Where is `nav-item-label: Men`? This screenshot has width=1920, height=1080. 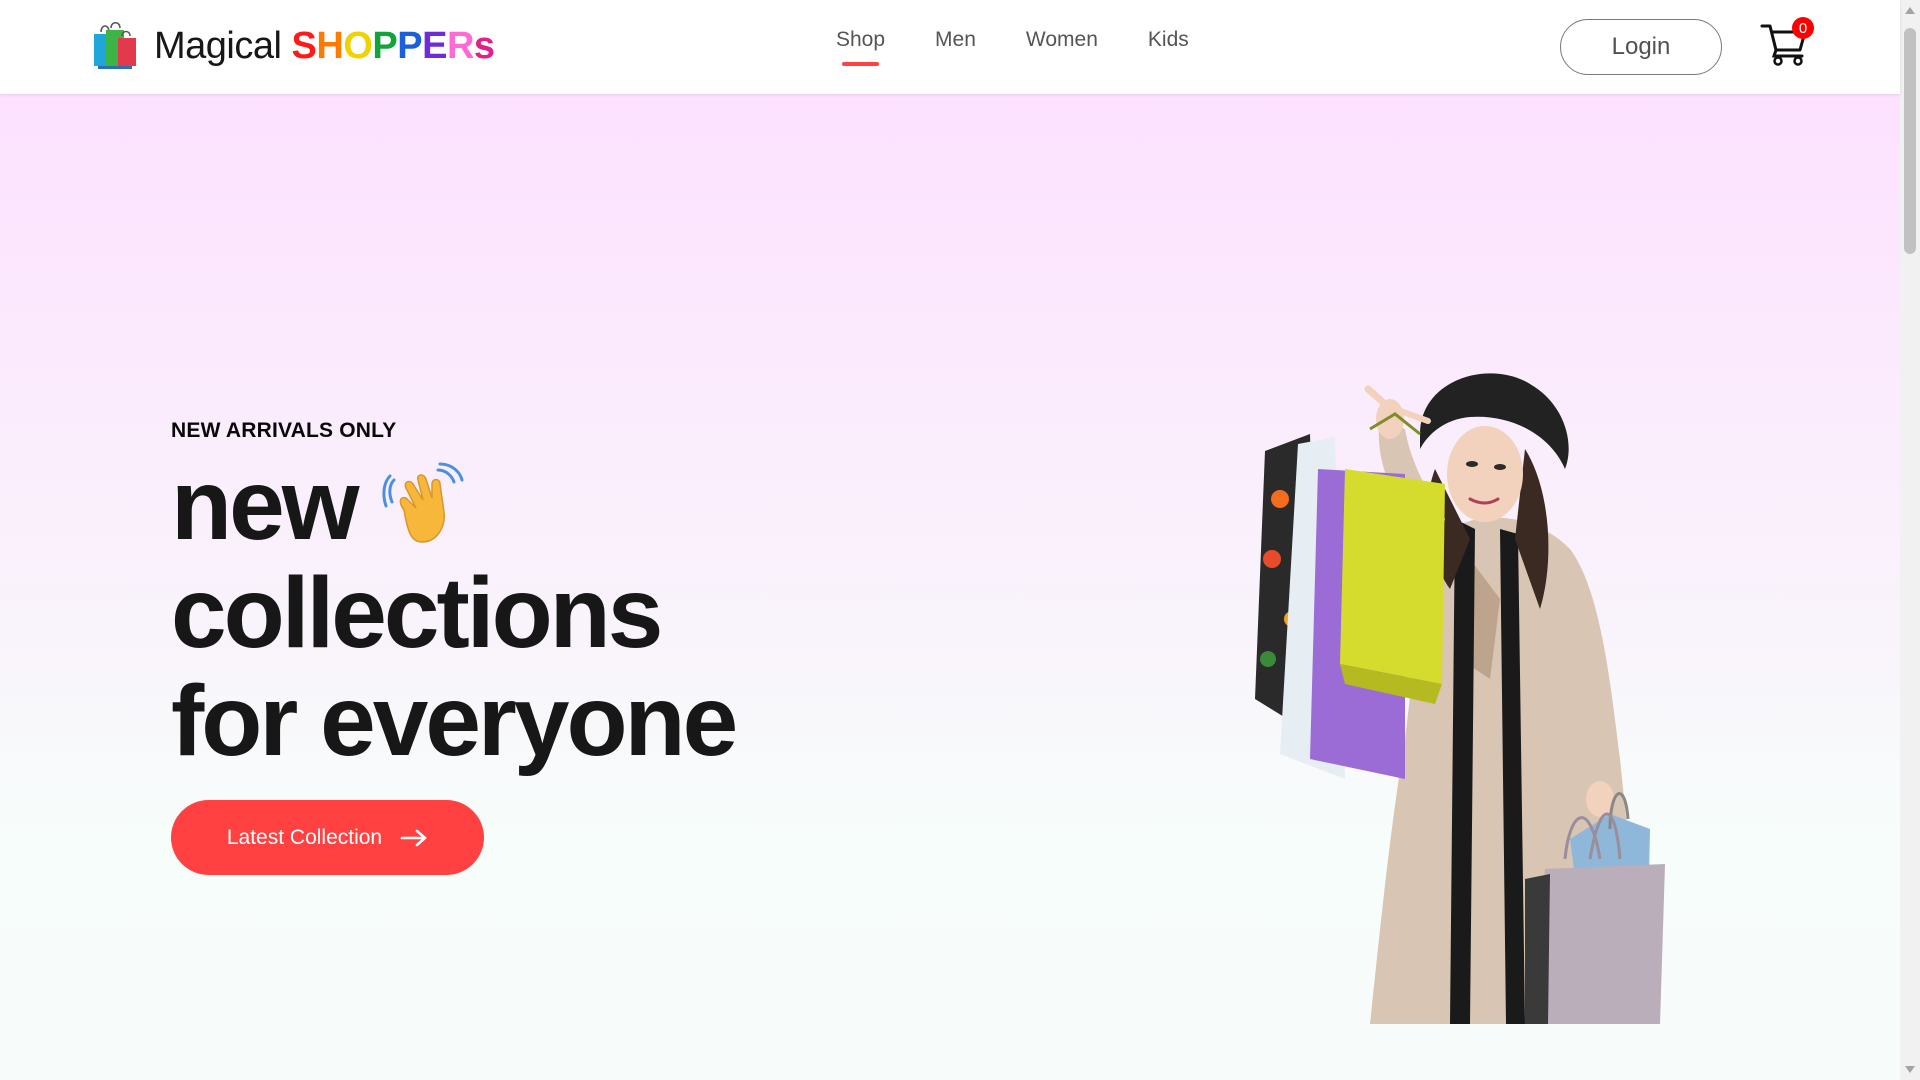 nav-item-label: Men is located at coordinates (955, 39).